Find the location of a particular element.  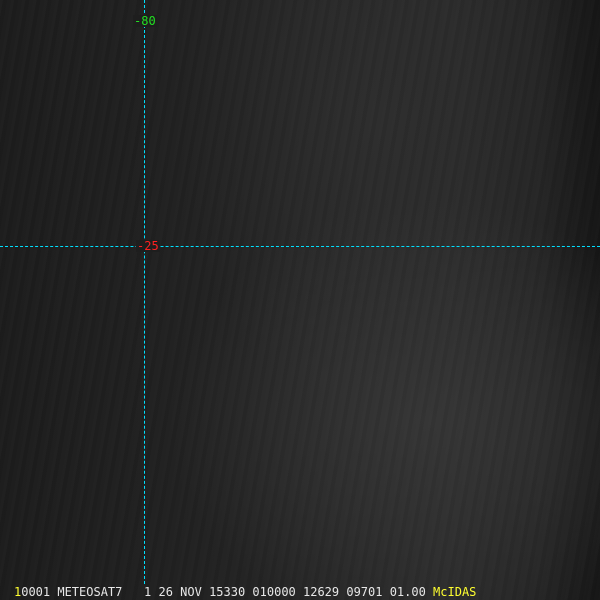

longitude-grid-line is located at coordinates (144, 292).